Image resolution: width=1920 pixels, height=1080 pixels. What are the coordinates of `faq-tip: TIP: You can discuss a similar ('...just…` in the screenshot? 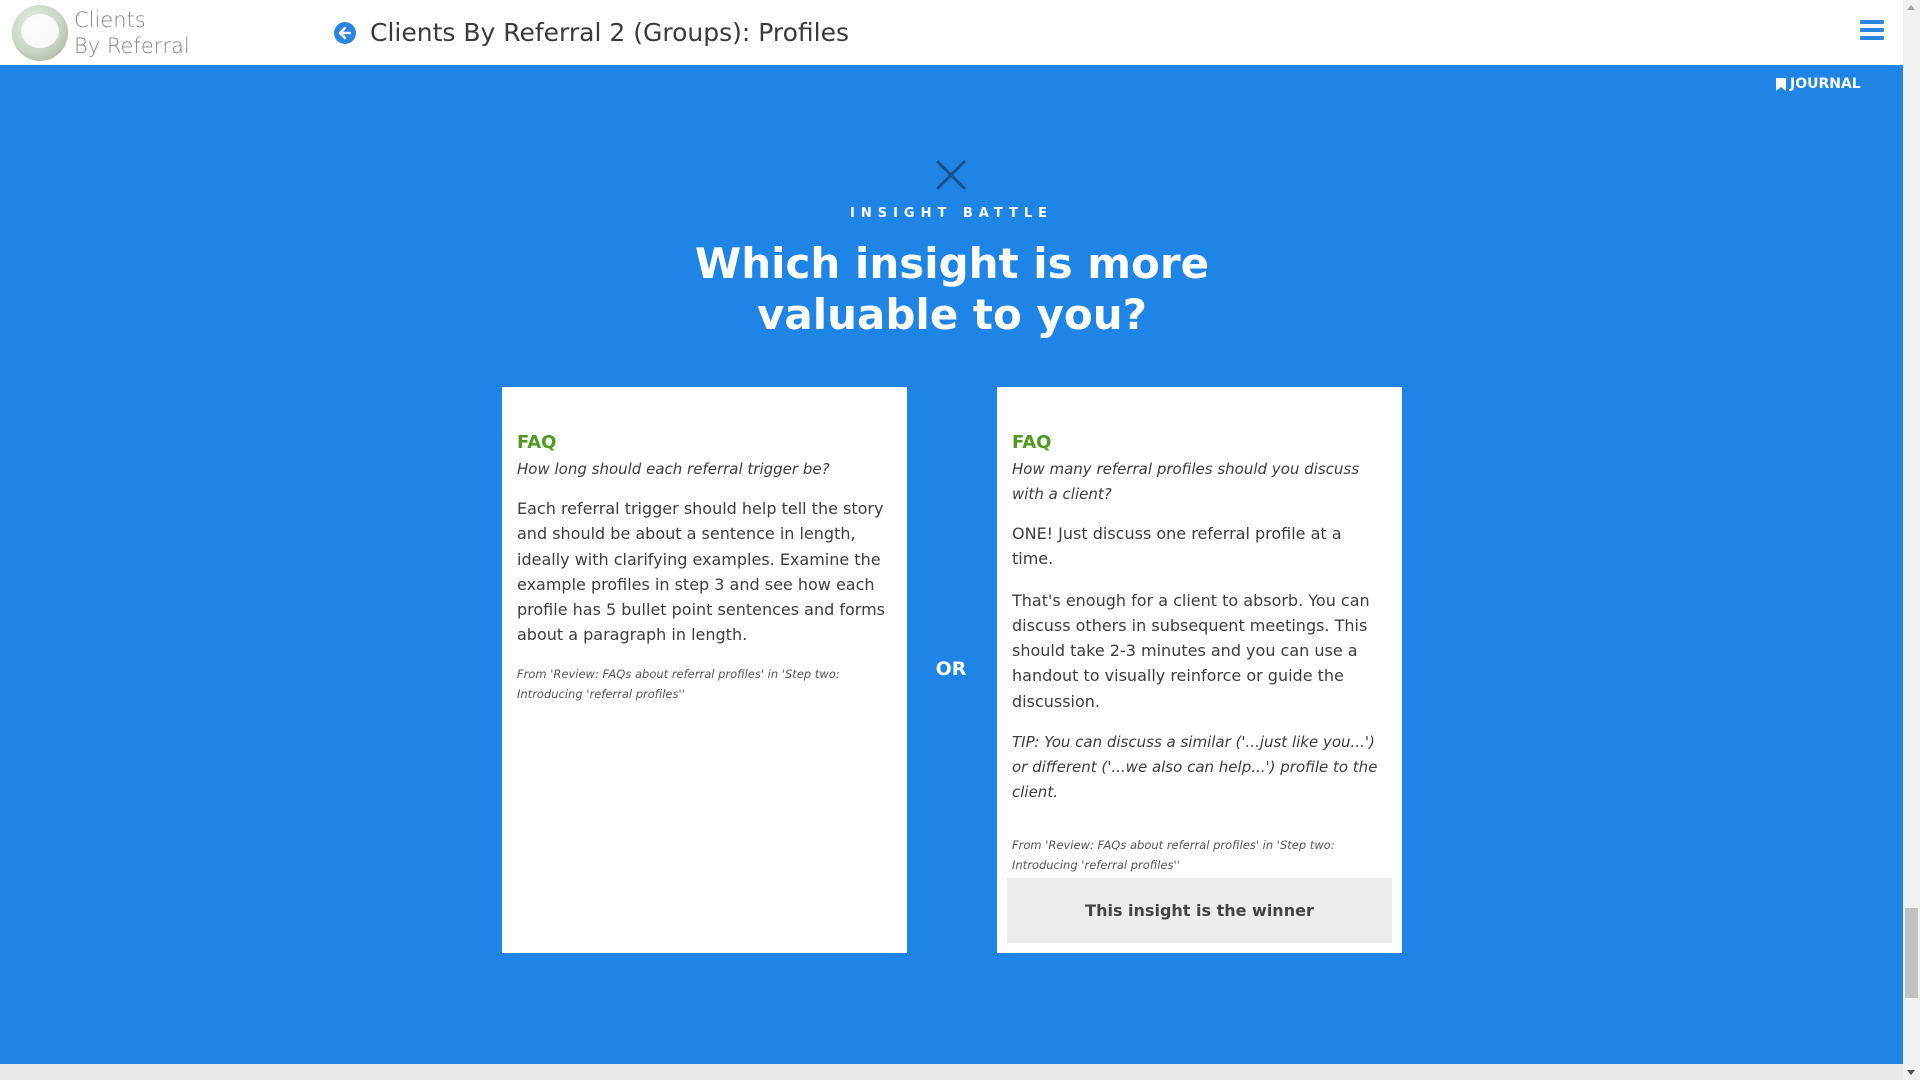 It's located at (1195, 767).